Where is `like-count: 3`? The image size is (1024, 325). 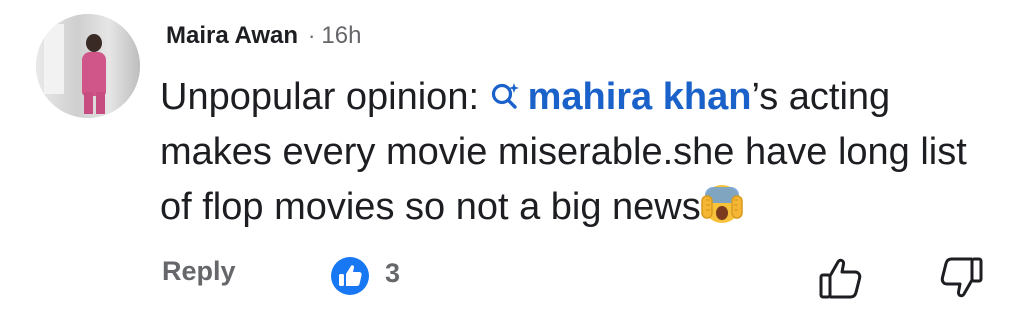 like-count: 3 is located at coordinates (393, 273).